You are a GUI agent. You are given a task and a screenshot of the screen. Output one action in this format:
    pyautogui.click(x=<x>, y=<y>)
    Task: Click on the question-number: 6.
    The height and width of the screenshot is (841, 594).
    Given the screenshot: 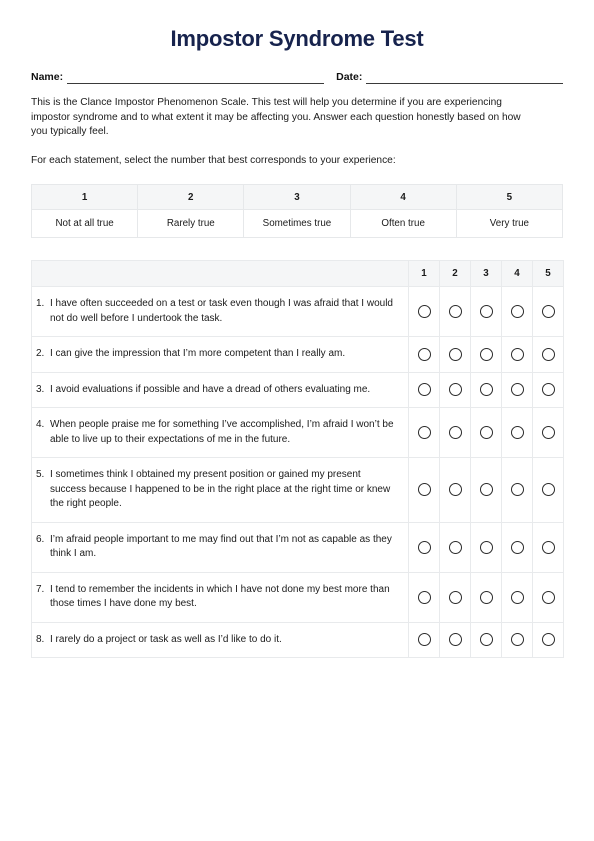 What is the action you would take?
    pyautogui.click(x=40, y=539)
    